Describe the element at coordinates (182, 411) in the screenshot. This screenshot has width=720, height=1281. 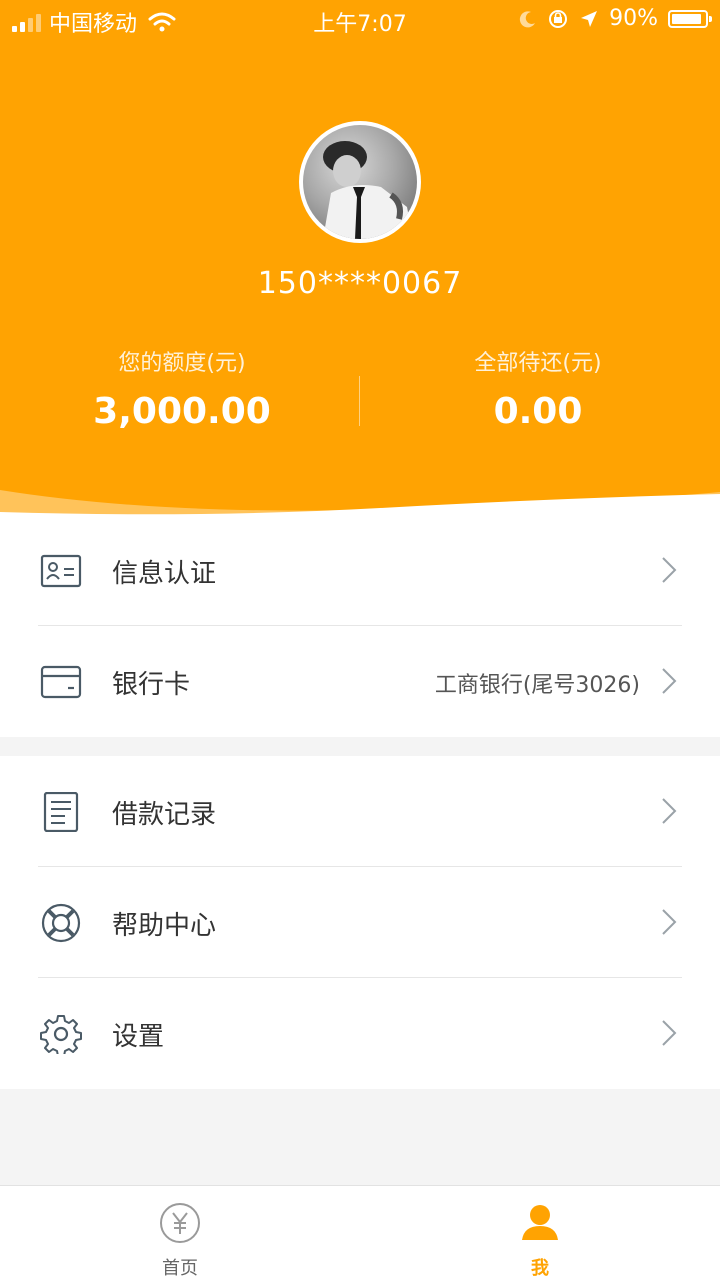
I see `credit-limit-value: 3,000.00` at that location.